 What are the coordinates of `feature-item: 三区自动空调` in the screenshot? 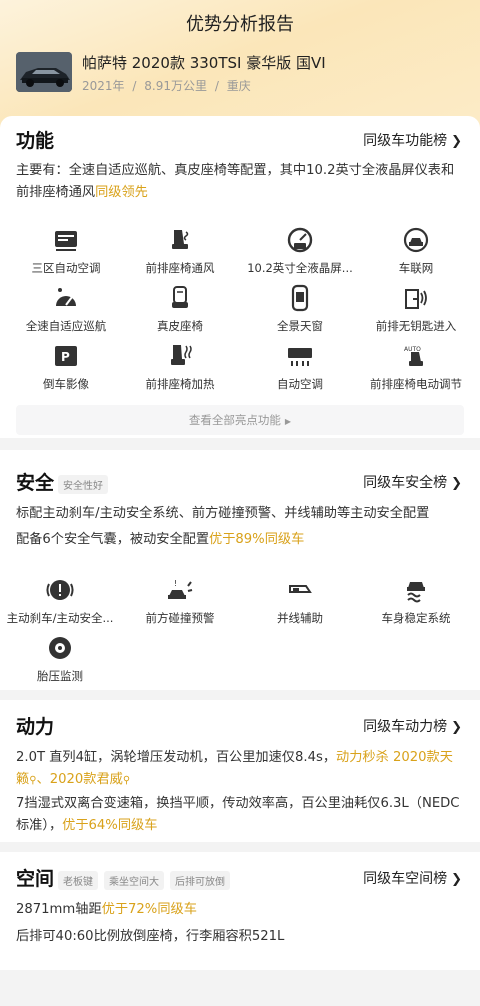 It's located at (66, 251).